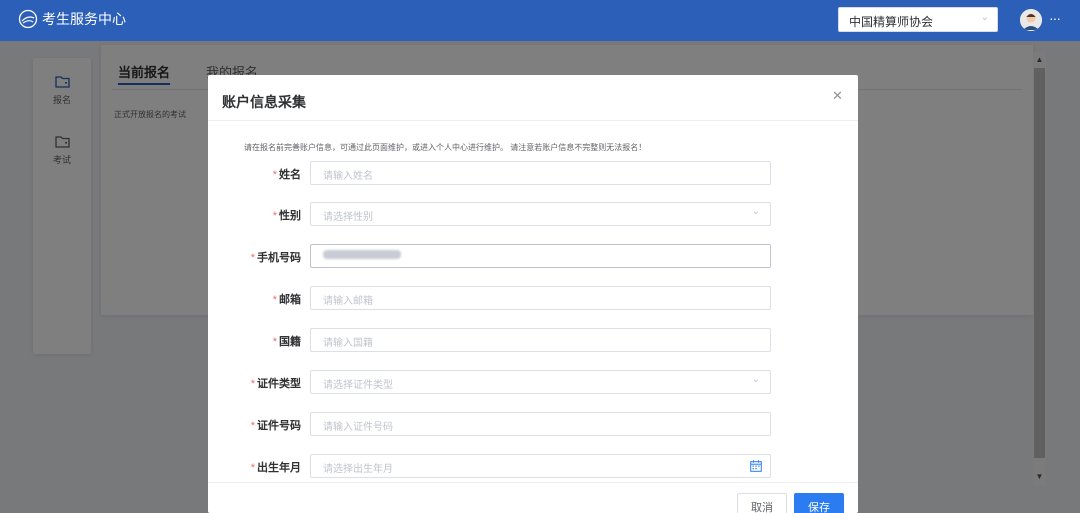 The width and height of the screenshot is (1080, 513). What do you see at coordinates (540, 382) in the screenshot?
I see `id-type-select: 请选择证件类型 ⌄` at bounding box center [540, 382].